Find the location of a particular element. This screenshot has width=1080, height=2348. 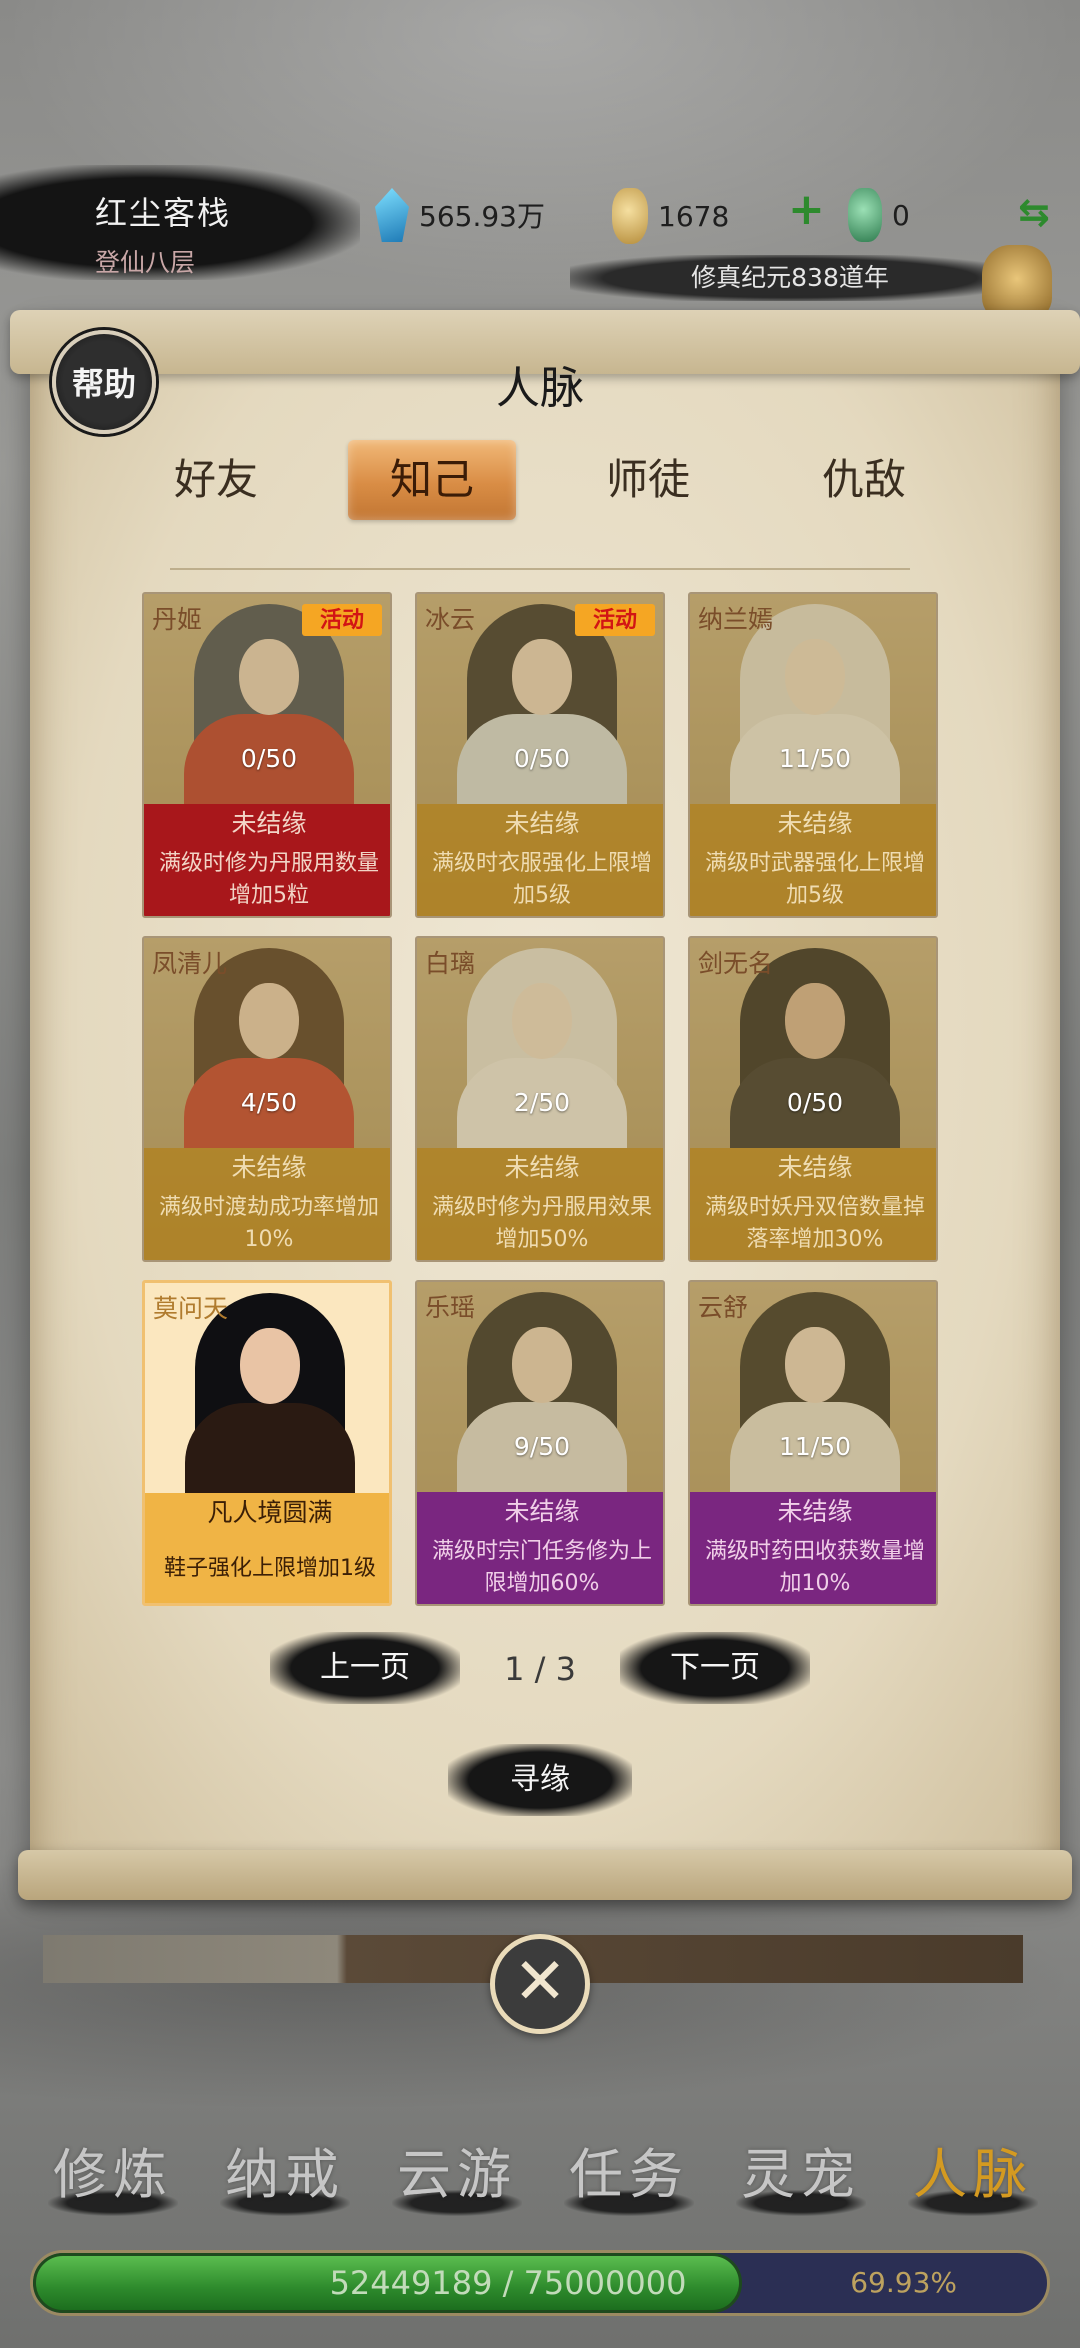

confidant-card: 云舒 11/50 未结缘 满级时药田收获数量增加10% is located at coordinates (813, 1443).